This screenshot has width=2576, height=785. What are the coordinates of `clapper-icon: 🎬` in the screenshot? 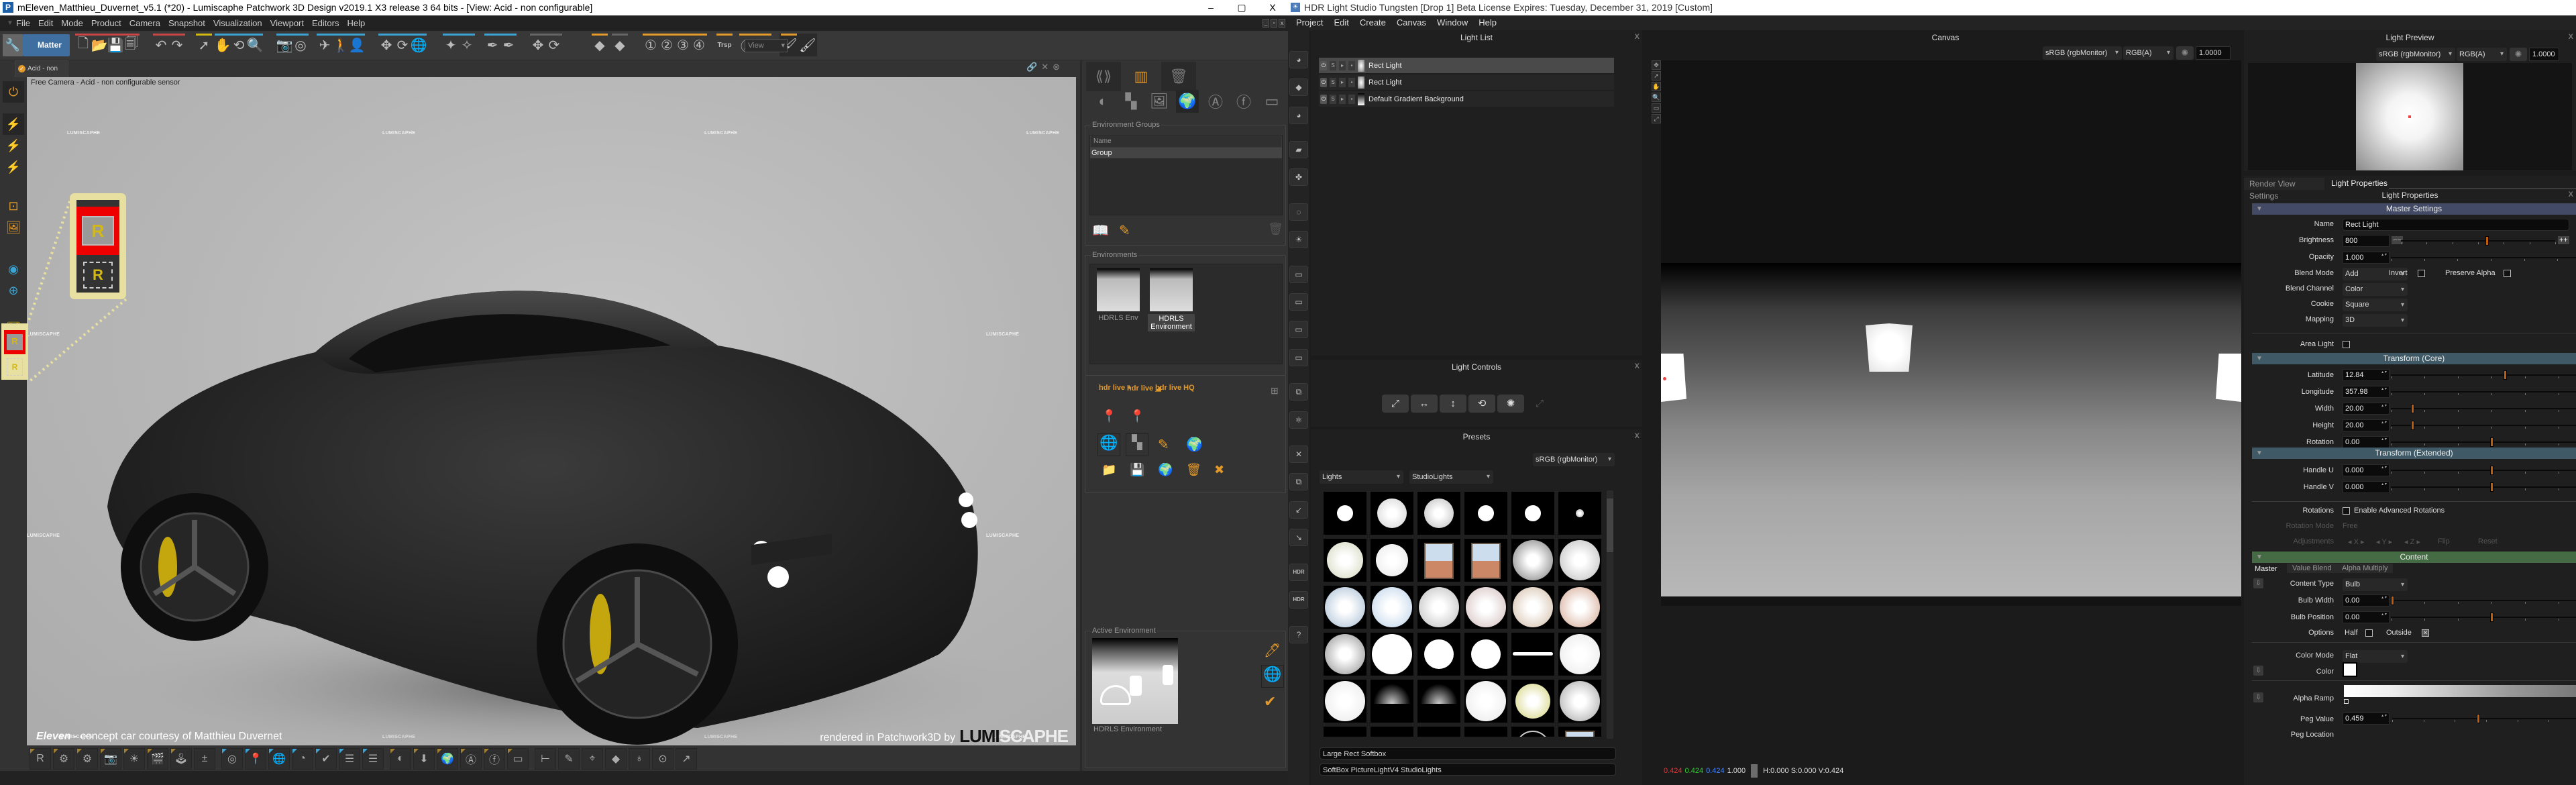 It's located at (157, 759).